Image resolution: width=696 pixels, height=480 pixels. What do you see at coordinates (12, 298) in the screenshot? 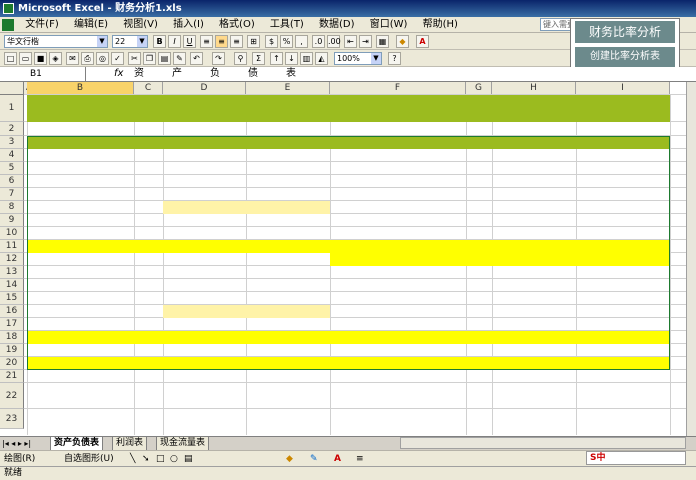
I see `row-header-15: 15` at bounding box center [12, 298].